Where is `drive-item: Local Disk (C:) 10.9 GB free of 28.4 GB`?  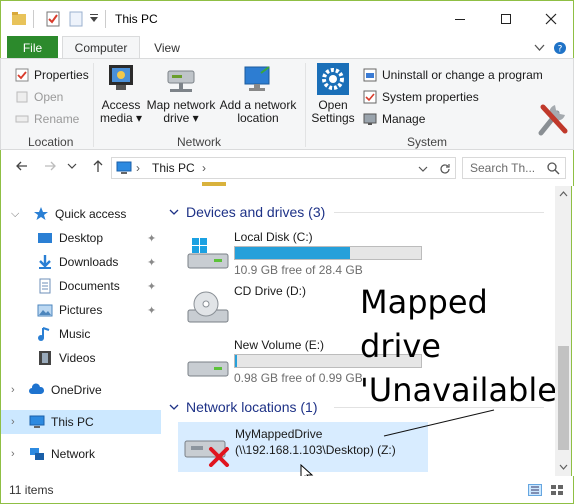
drive-item: Local Disk (C:) 10.9 GB free of 28.4 GB is located at coordinates (311, 253).